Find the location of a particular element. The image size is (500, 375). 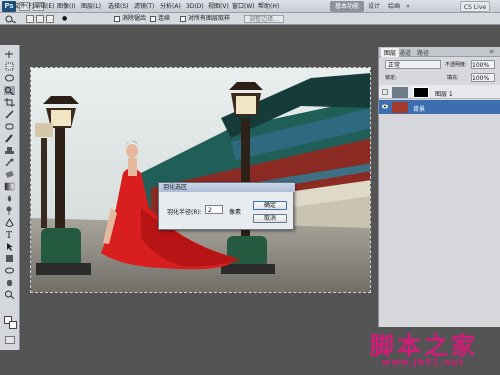

shape-tool-icon is located at coordinates (9, 258).